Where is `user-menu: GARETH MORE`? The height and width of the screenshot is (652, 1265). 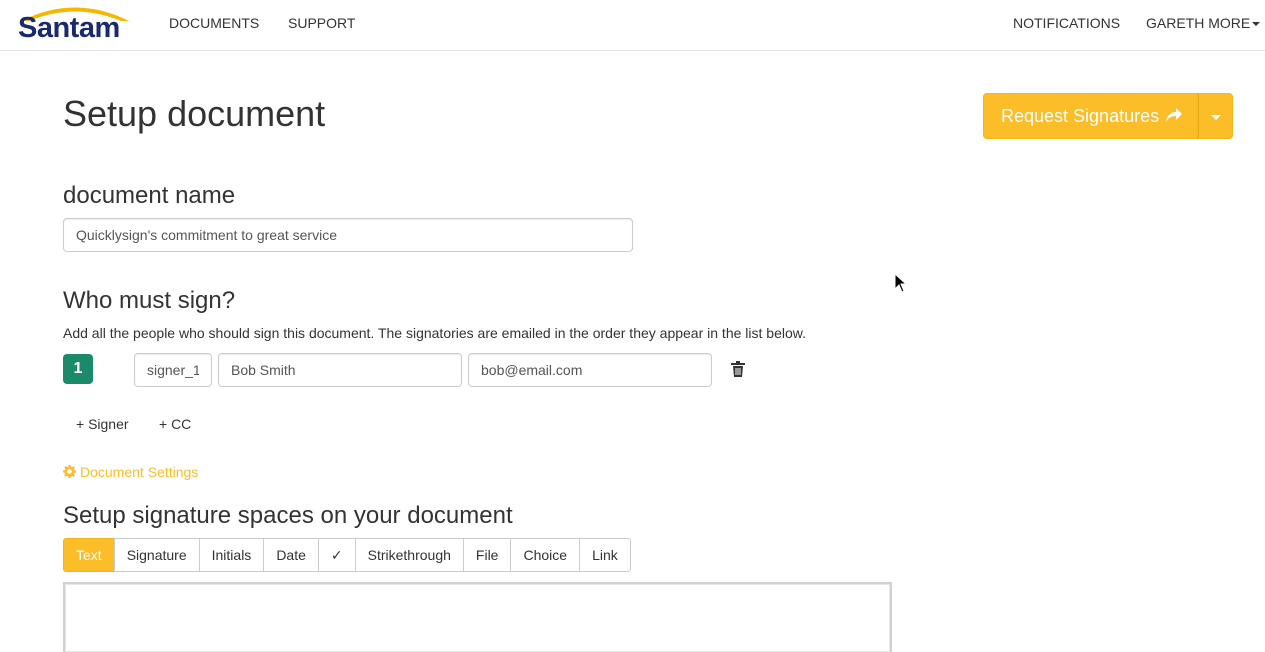 user-menu: GARETH MORE is located at coordinates (1203, 23).